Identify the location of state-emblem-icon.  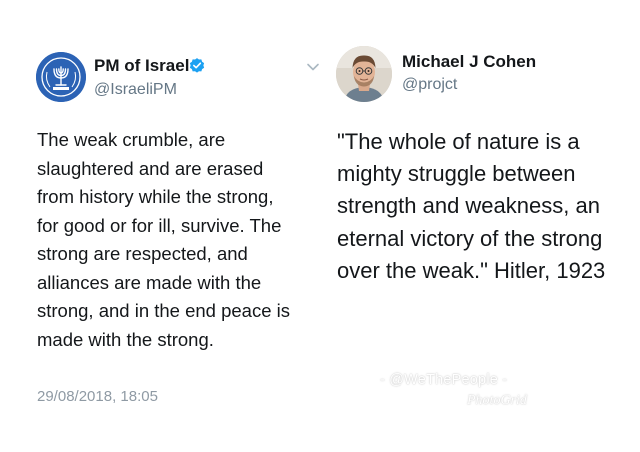
(61, 77).